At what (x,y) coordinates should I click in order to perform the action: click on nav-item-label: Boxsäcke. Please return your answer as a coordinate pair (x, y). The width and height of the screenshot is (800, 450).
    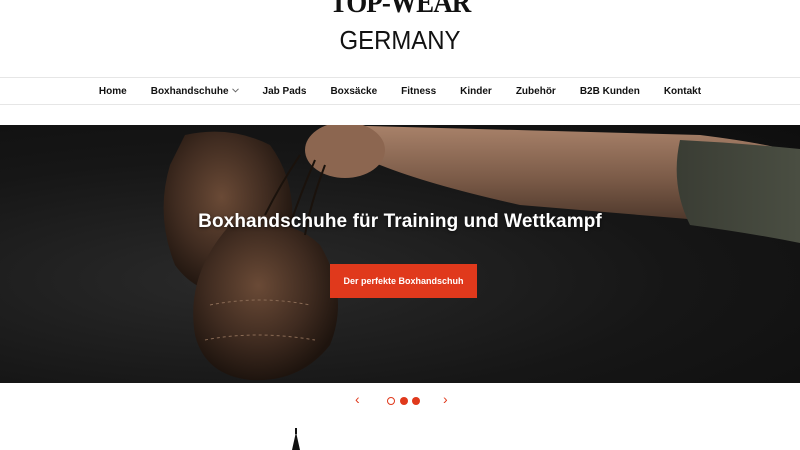
    Looking at the image, I should click on (354, 91).